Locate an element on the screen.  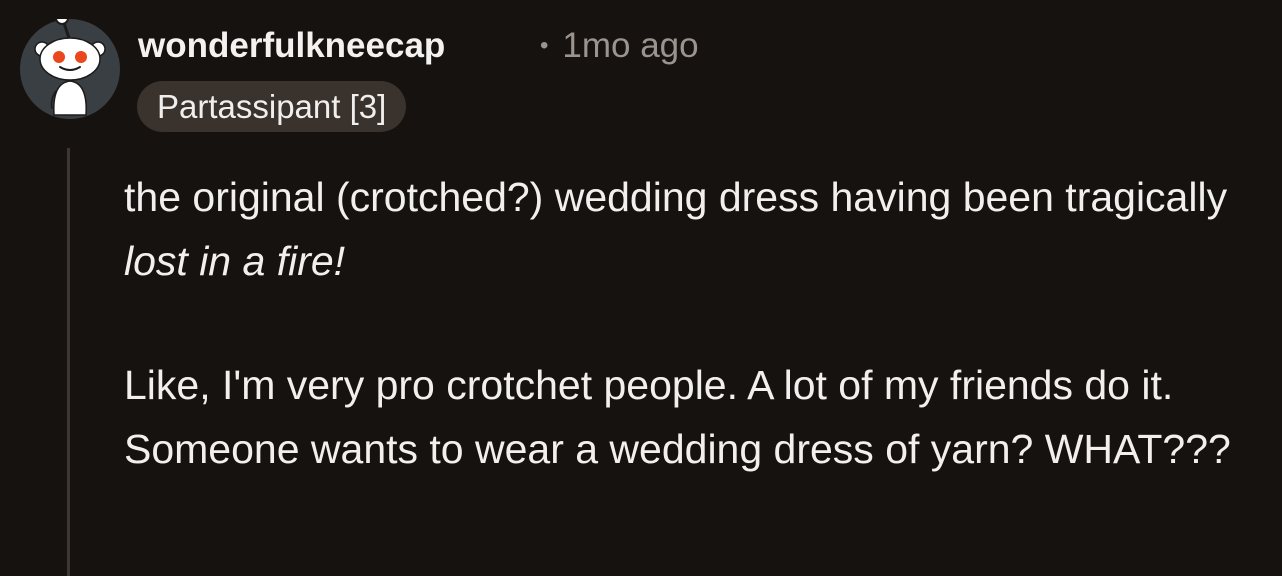
comment-timestamp: 1mo ago is located at coordinates (630, 45).